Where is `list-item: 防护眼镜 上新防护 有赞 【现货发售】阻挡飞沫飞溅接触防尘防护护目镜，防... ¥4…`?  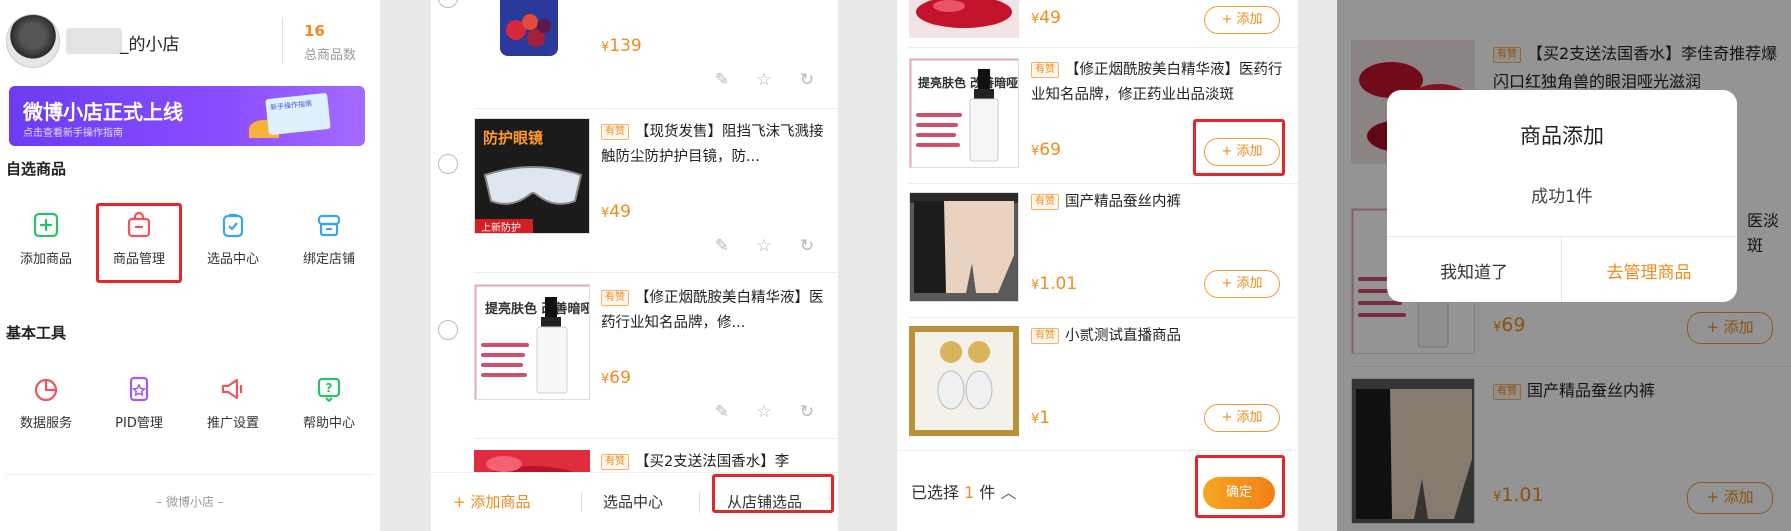 list-item: 防护眼镜 上新防护 有赞 【现货发售】阻挡飞沫飞溅接触防尘防护护目镜，防... ¥4… is located at coordinates (634, 192).